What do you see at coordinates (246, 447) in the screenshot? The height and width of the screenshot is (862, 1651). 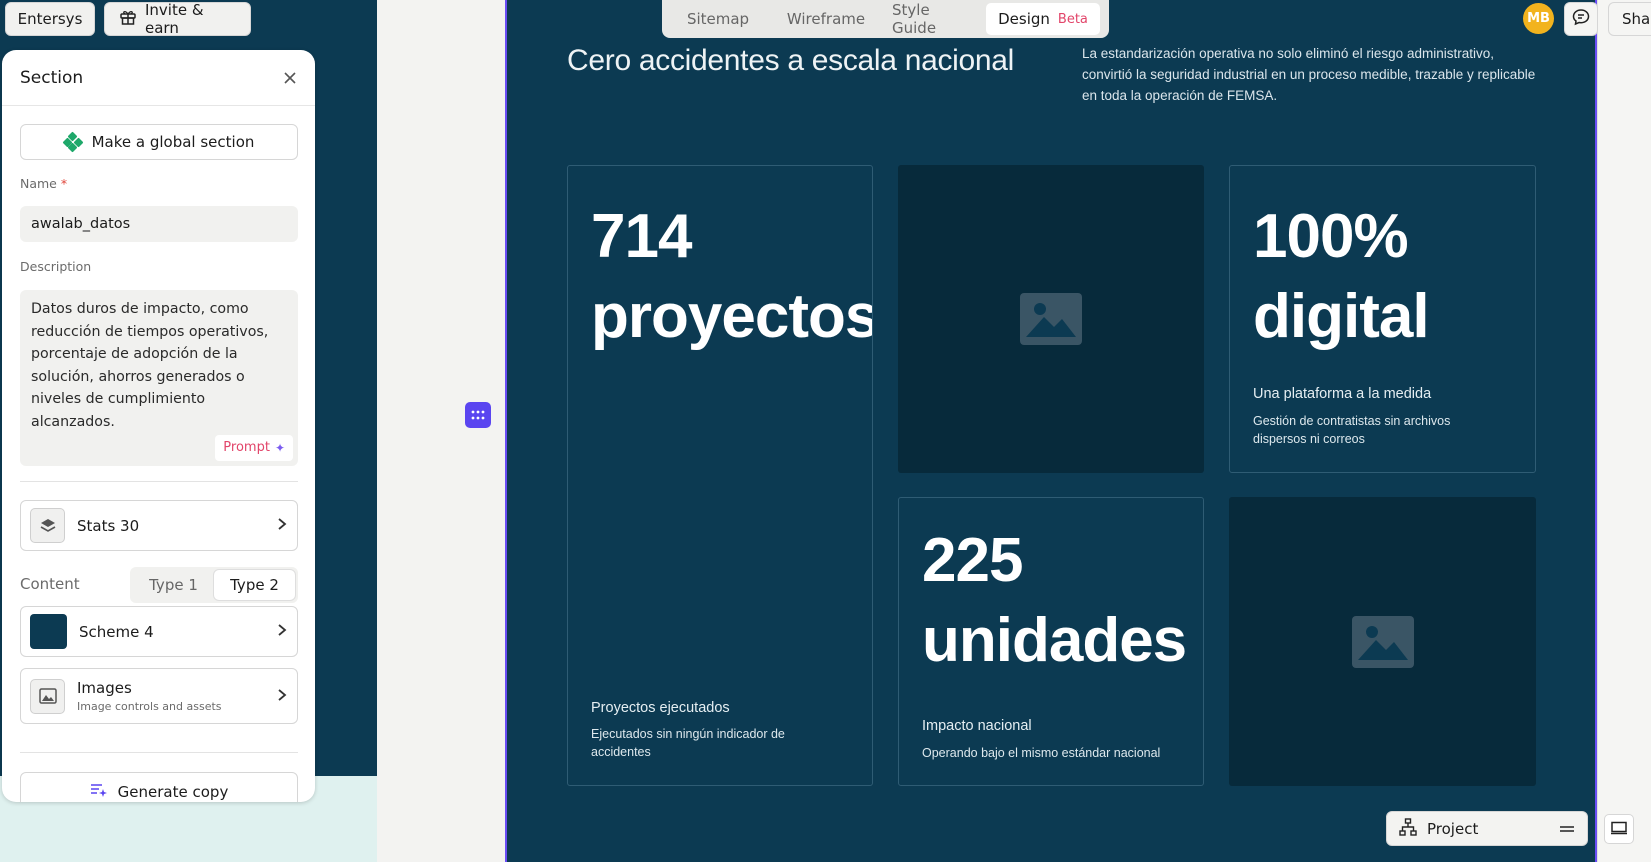 I see `prompt-label: Prompt` at bounding box center [246, 447].